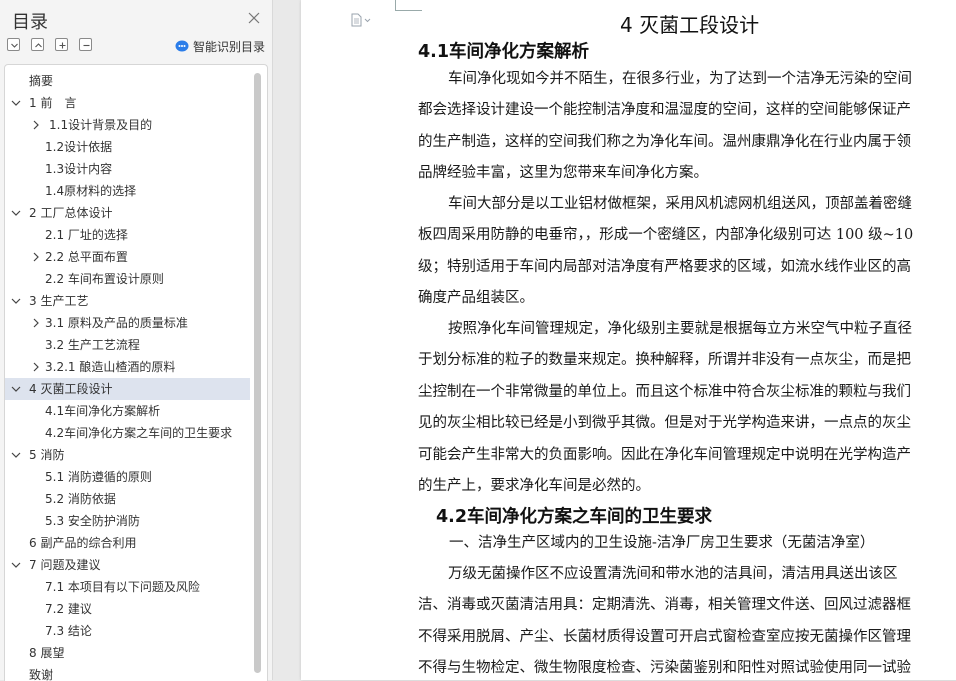 This screenshot has width=956, height=681. Describe the element at coordinates (664, 360) in the screenshot. I see `paragraph-line: 于划分标准的粒子的数量来规定。换种解释，所谓并非没有一点灰尘，而是把` at that location.